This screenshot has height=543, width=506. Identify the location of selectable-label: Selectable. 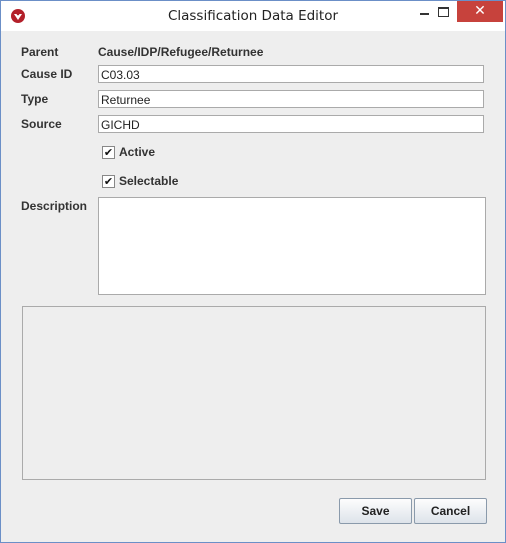
(149, 181).